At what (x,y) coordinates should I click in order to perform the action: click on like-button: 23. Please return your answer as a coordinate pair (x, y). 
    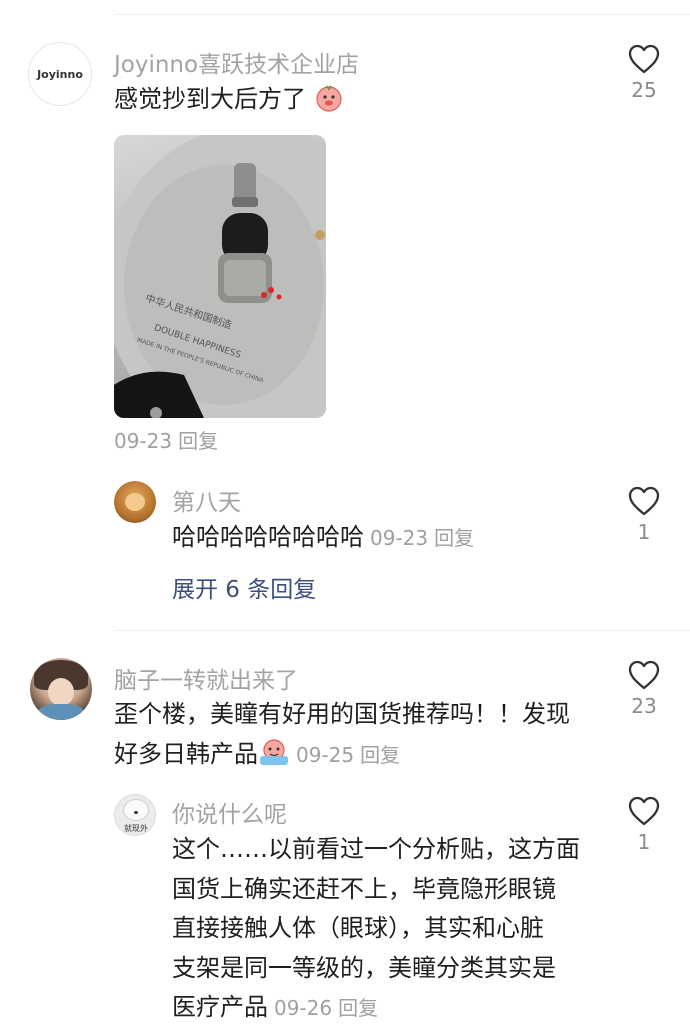
    Looking at the image, I should click on (644, 689).